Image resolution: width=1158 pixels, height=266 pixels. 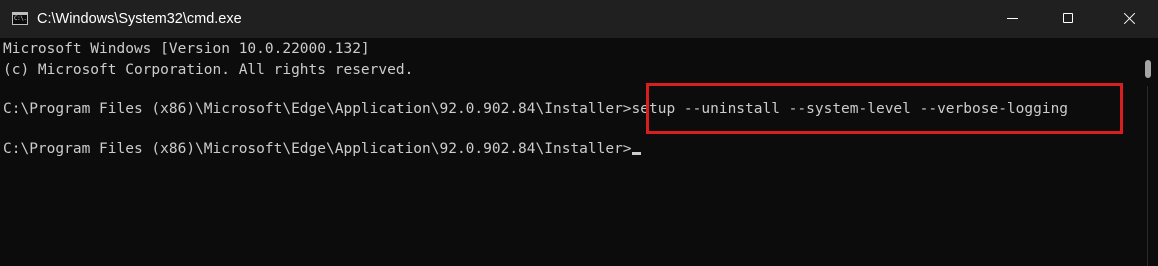 I want to click on close-icon, so click(x=1129, y=19).